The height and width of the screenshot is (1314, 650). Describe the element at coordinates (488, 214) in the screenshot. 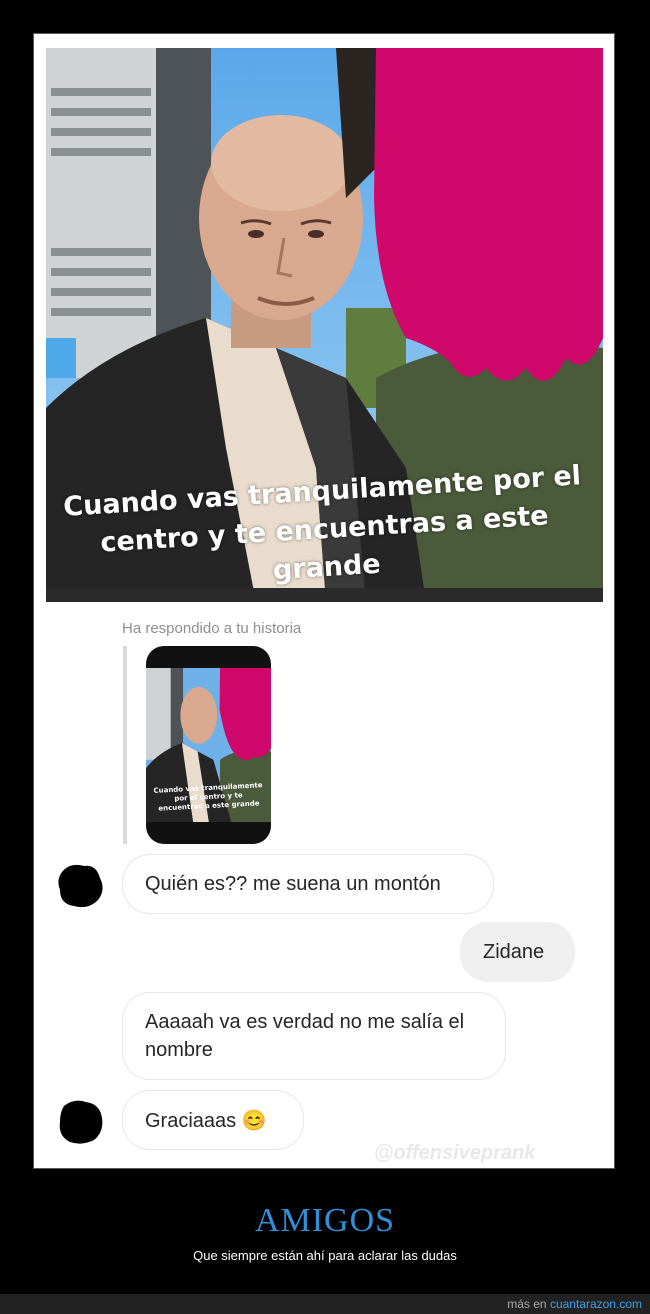

I see `redaction-blob` at that location.